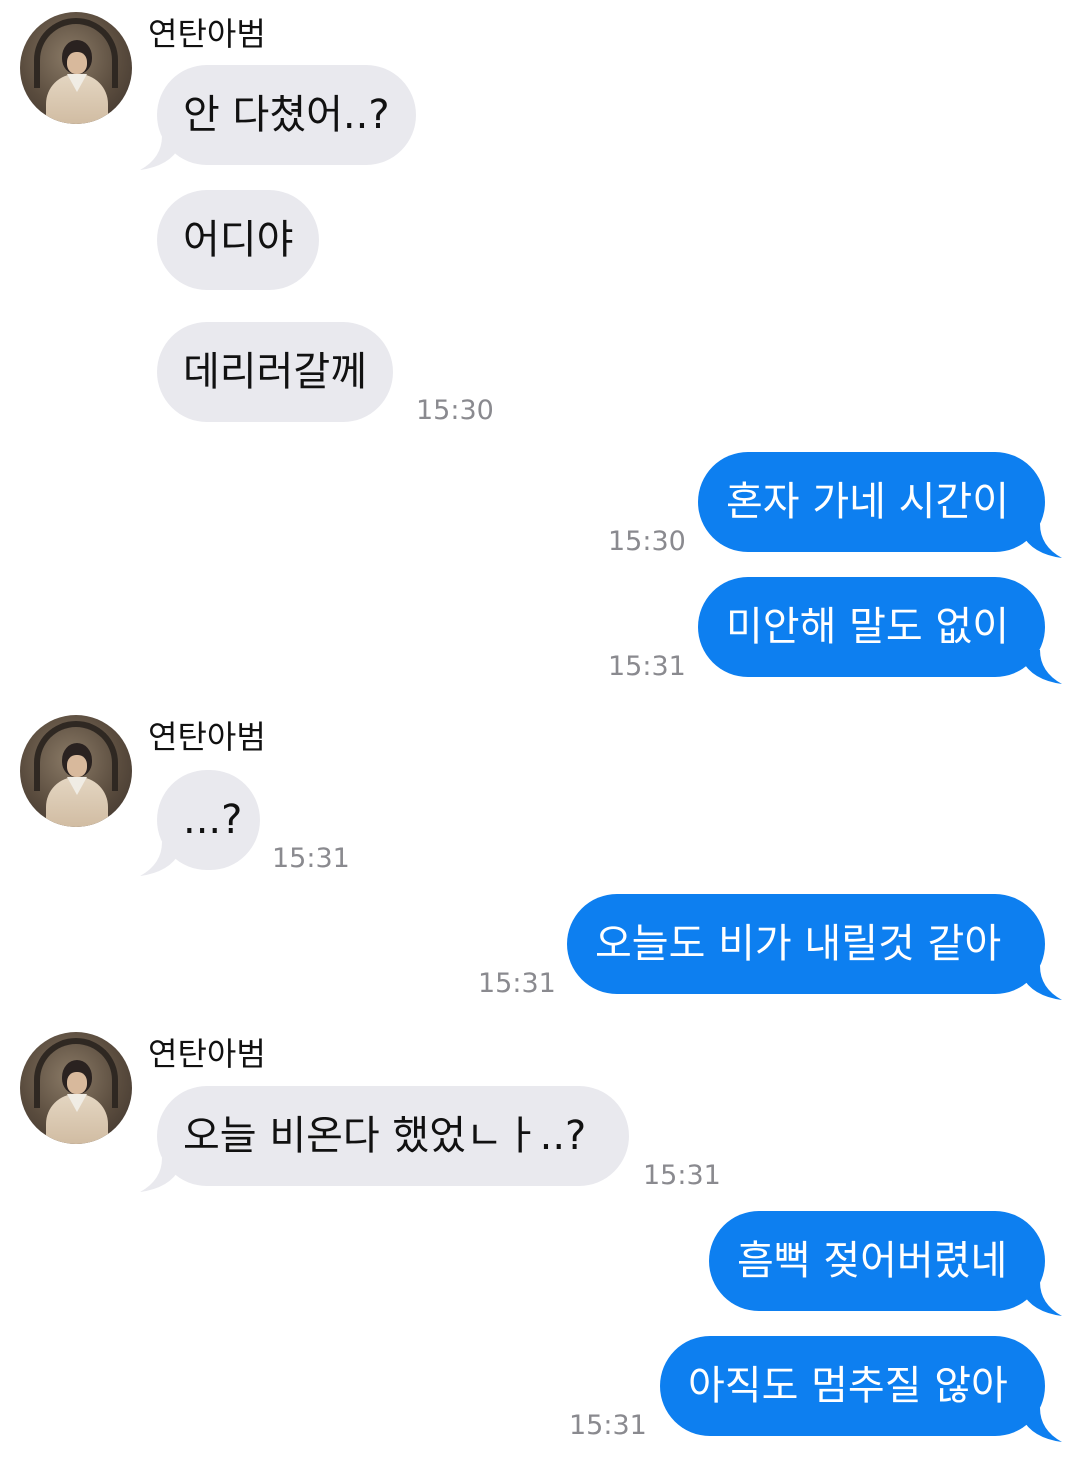 The image size is (1080, 1462). Describe the element at coordinates (208, 820) in the screenshot. I see `message-bubble-incoming: ...?` at that location.